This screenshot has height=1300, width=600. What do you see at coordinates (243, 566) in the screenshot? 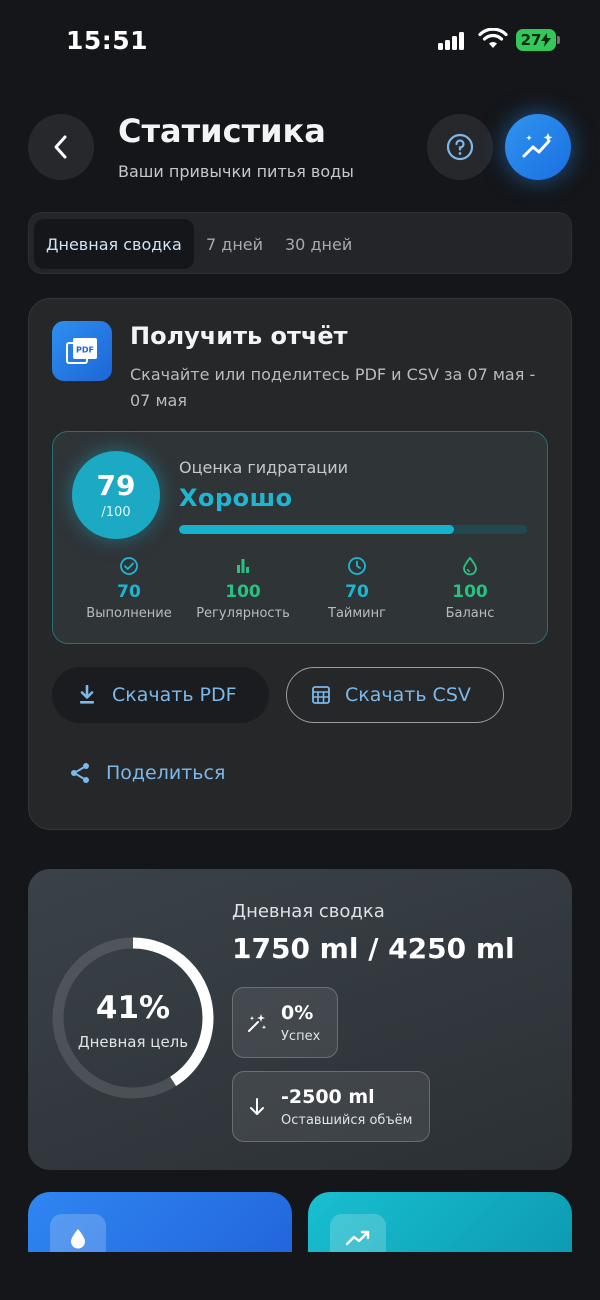
I see `bar-chart-icon` at bounding box center [243, 566].